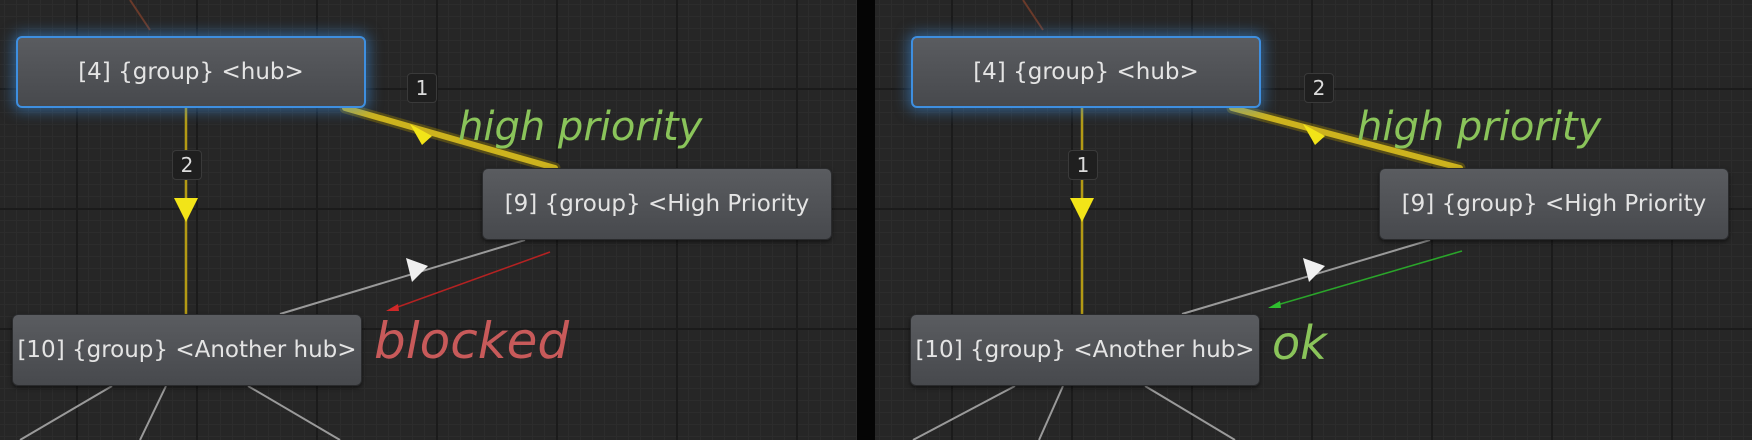  I want to click on panel-divider, so click(866, 220).